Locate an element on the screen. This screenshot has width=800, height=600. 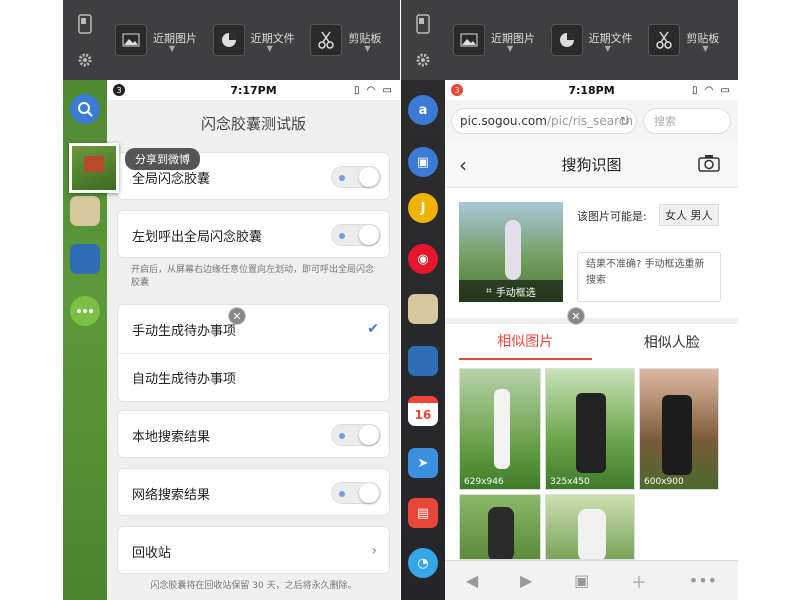
result-photo: 629x946 is located at coordinates (500, 429).